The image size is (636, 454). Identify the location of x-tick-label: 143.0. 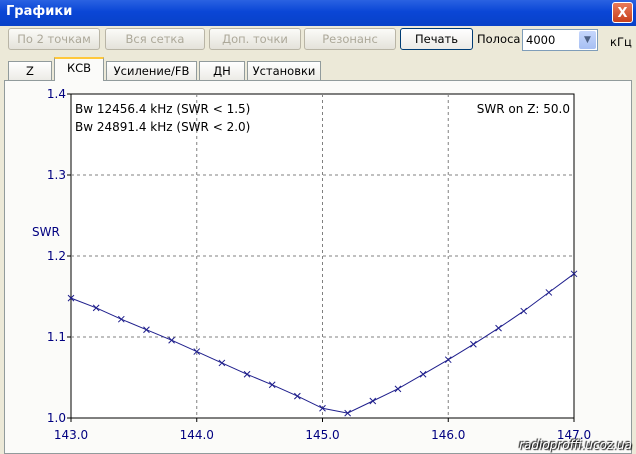
(71, 435).